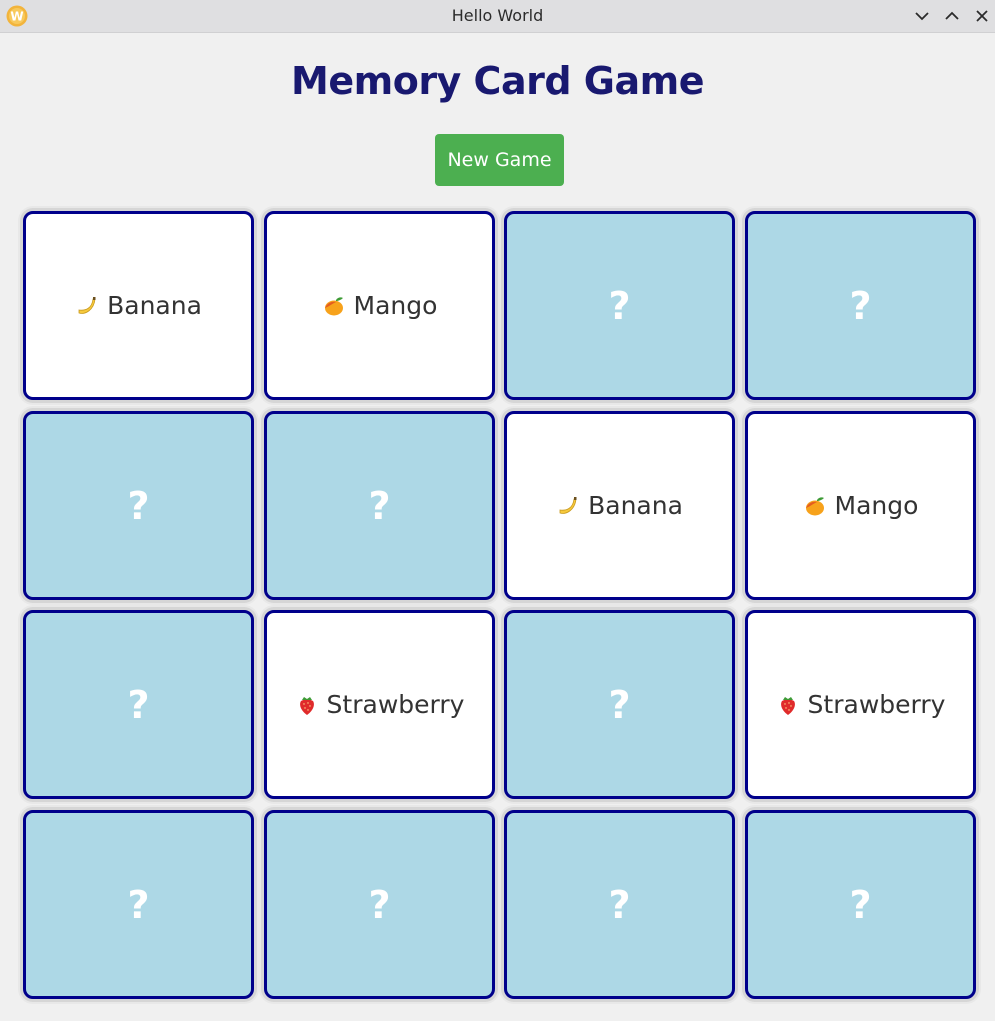 This screenshot has width=995, height=1021. Describe the element at coordinates (497, 81) in the screenshot. I see `page-title: Memory Card Game` at that location.